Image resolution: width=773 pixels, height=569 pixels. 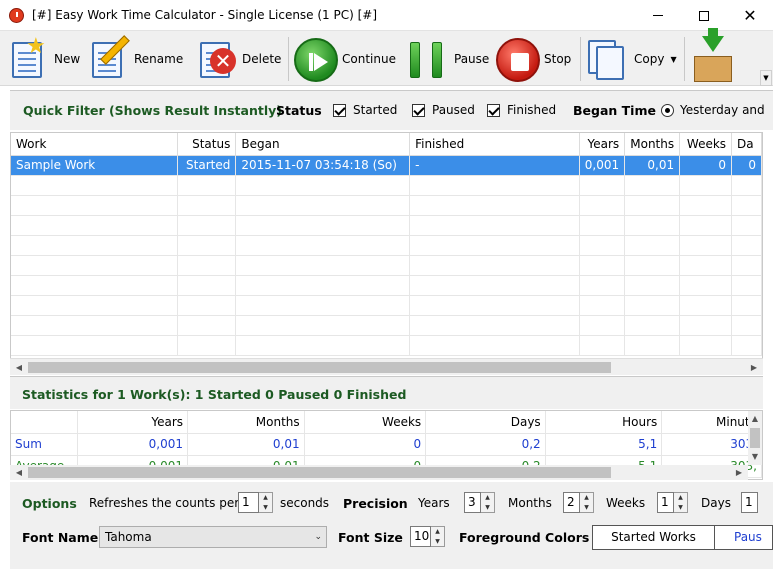 I want to click on delete-button: ✕ Delete, so click(x=236, y=59).